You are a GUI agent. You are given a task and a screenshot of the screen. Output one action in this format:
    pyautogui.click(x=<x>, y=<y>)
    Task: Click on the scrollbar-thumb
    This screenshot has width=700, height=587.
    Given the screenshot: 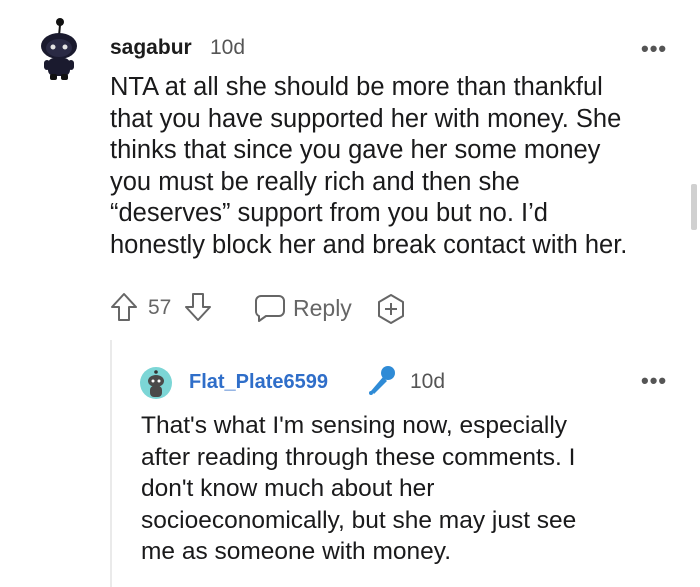 What is the action you would take?
    pyautogui.click(x=694, y=207)
    